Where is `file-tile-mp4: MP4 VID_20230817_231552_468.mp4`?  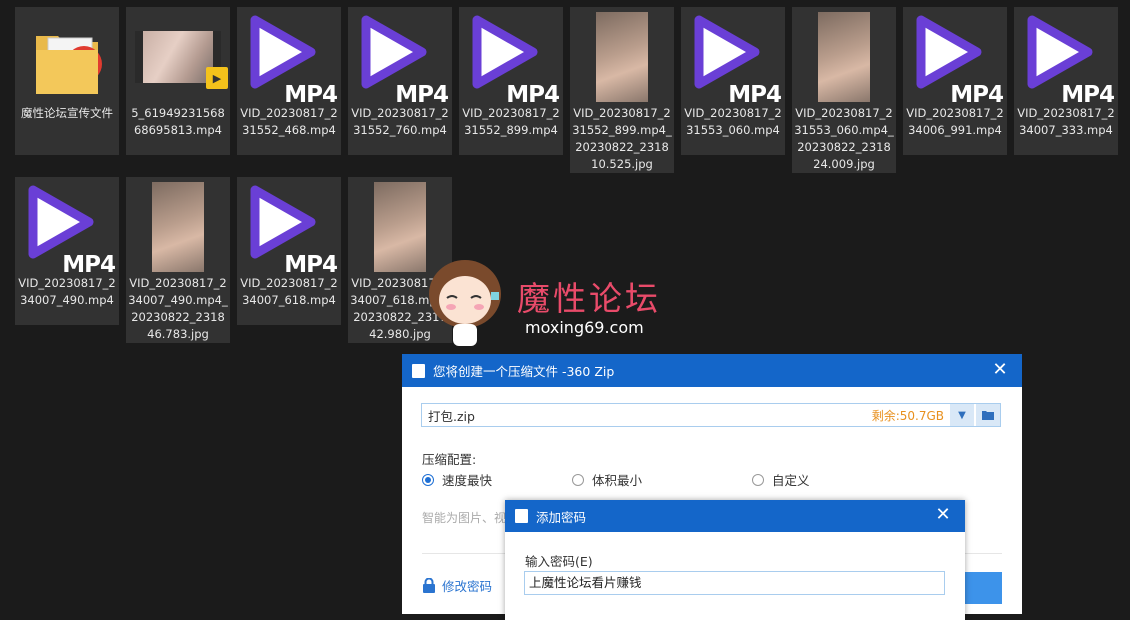 file-tile-mp4: MP4 VID_20230817_231552_468.mp4 is located at coordinates (289, 81).